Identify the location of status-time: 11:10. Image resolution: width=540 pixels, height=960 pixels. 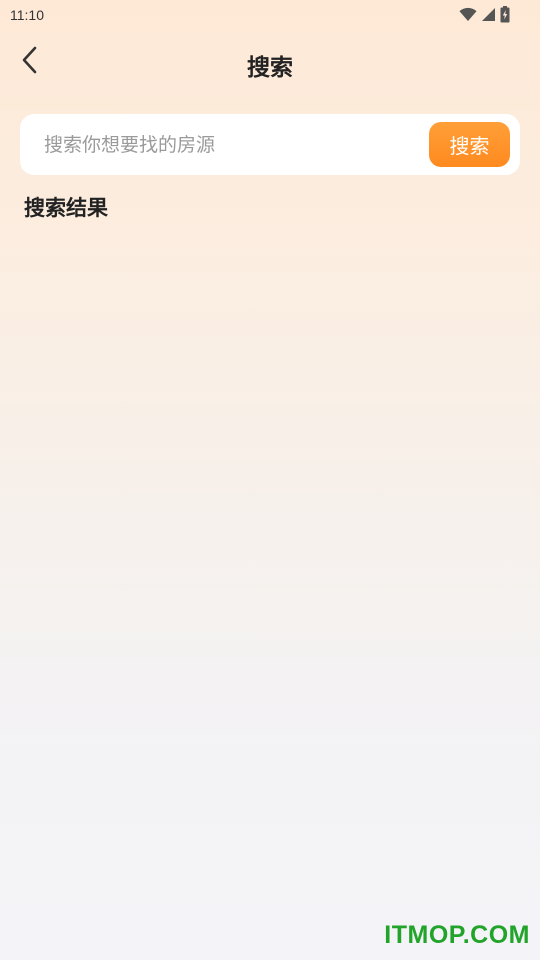
(27, 15).